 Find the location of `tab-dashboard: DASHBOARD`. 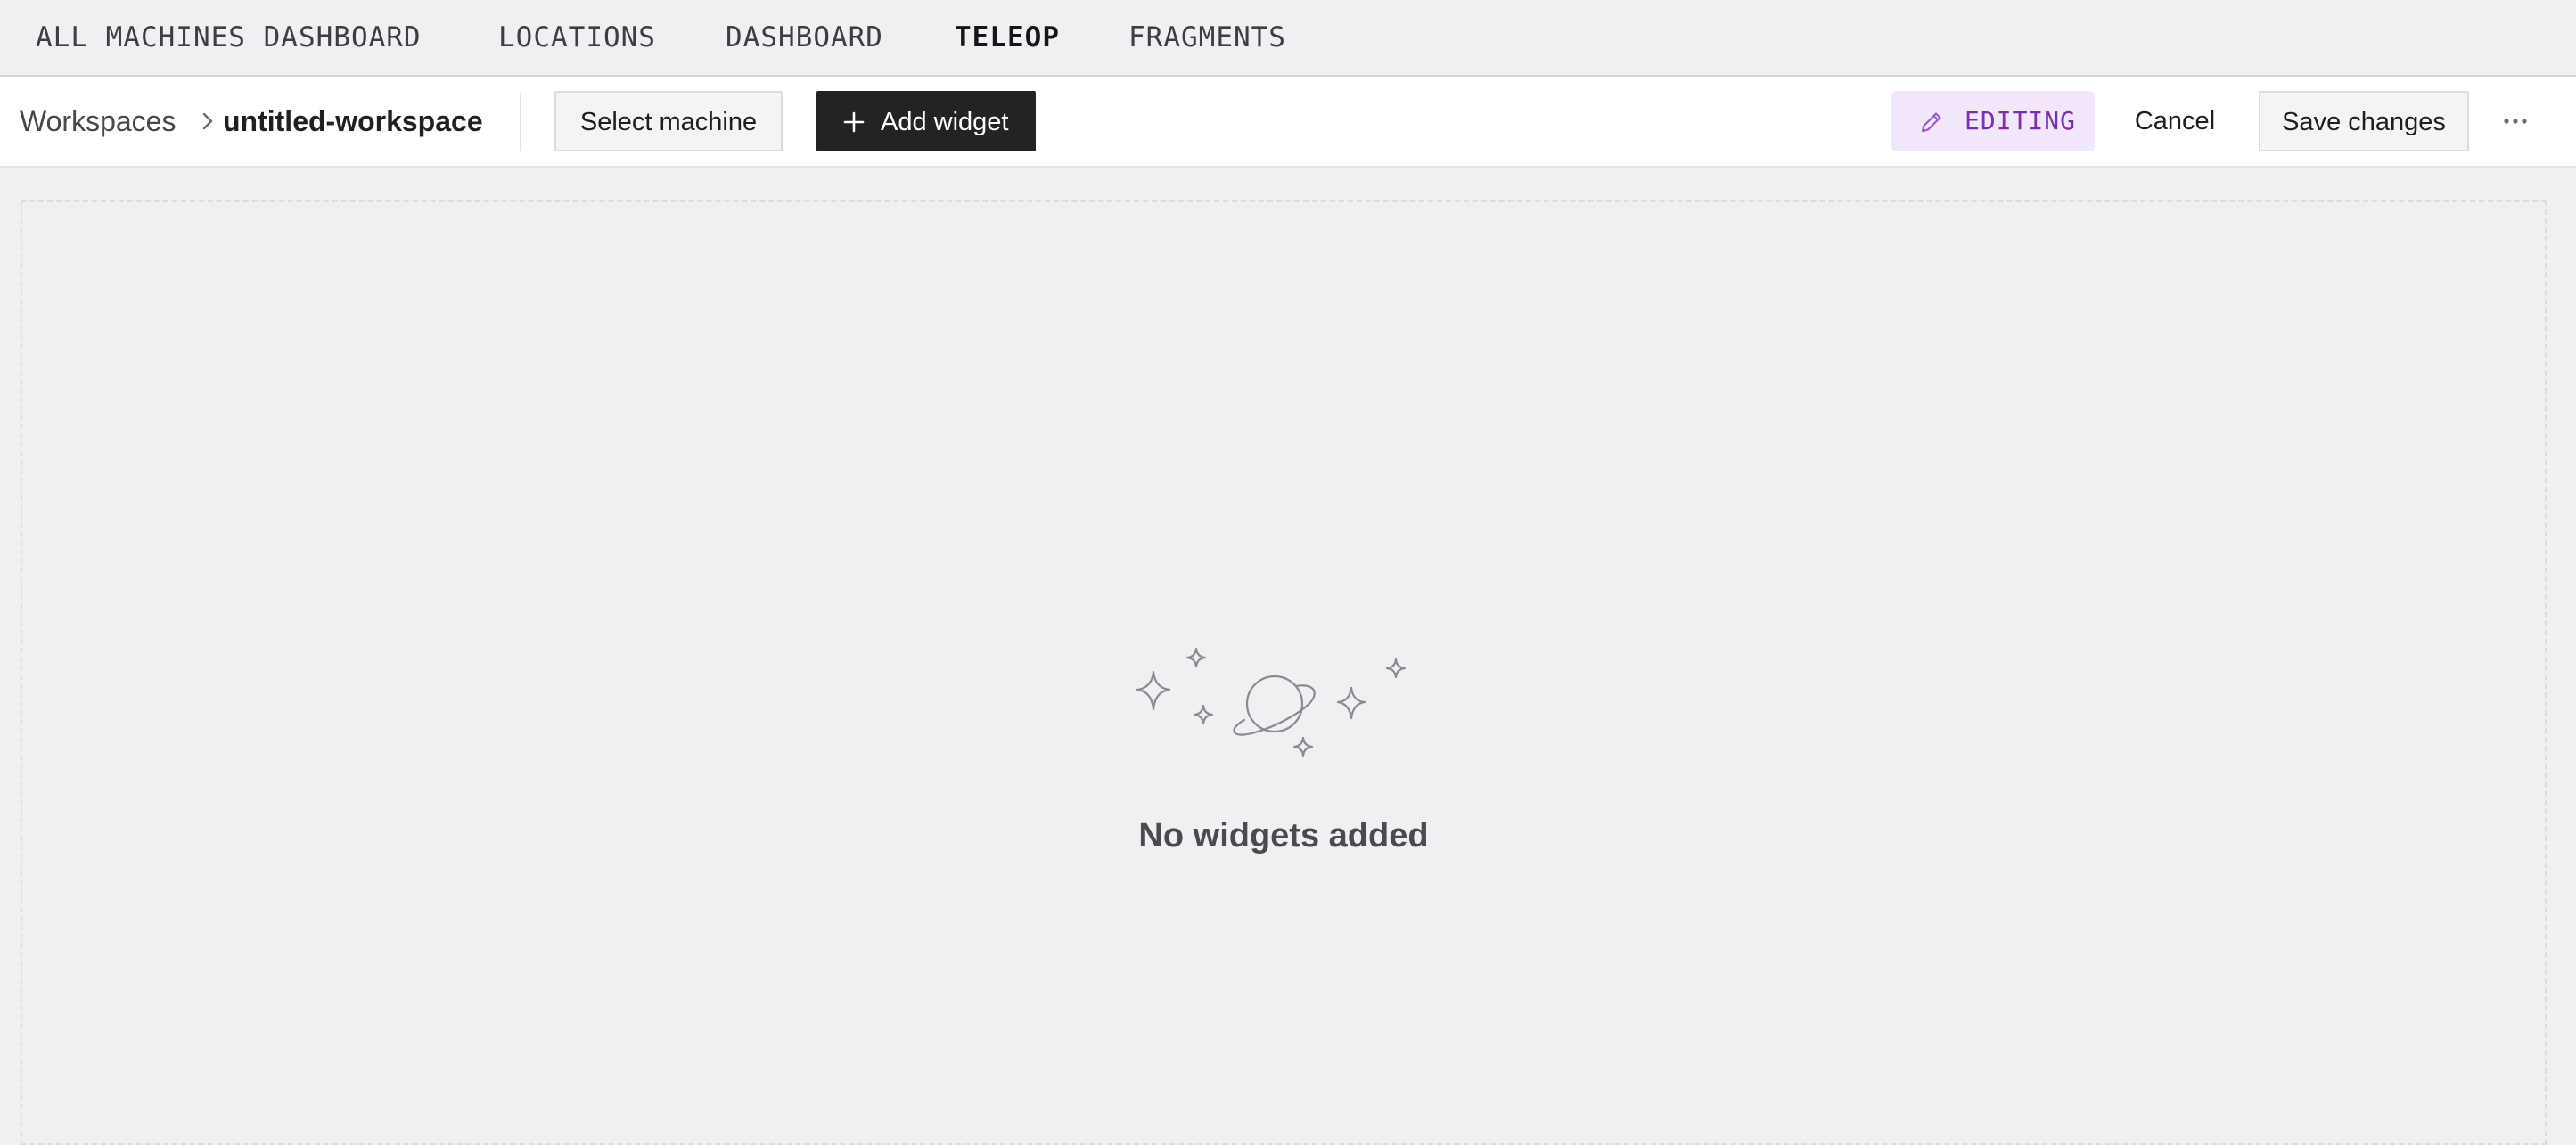

tab-dashboard: DASHBOARD is located at coordinates (804, 38).